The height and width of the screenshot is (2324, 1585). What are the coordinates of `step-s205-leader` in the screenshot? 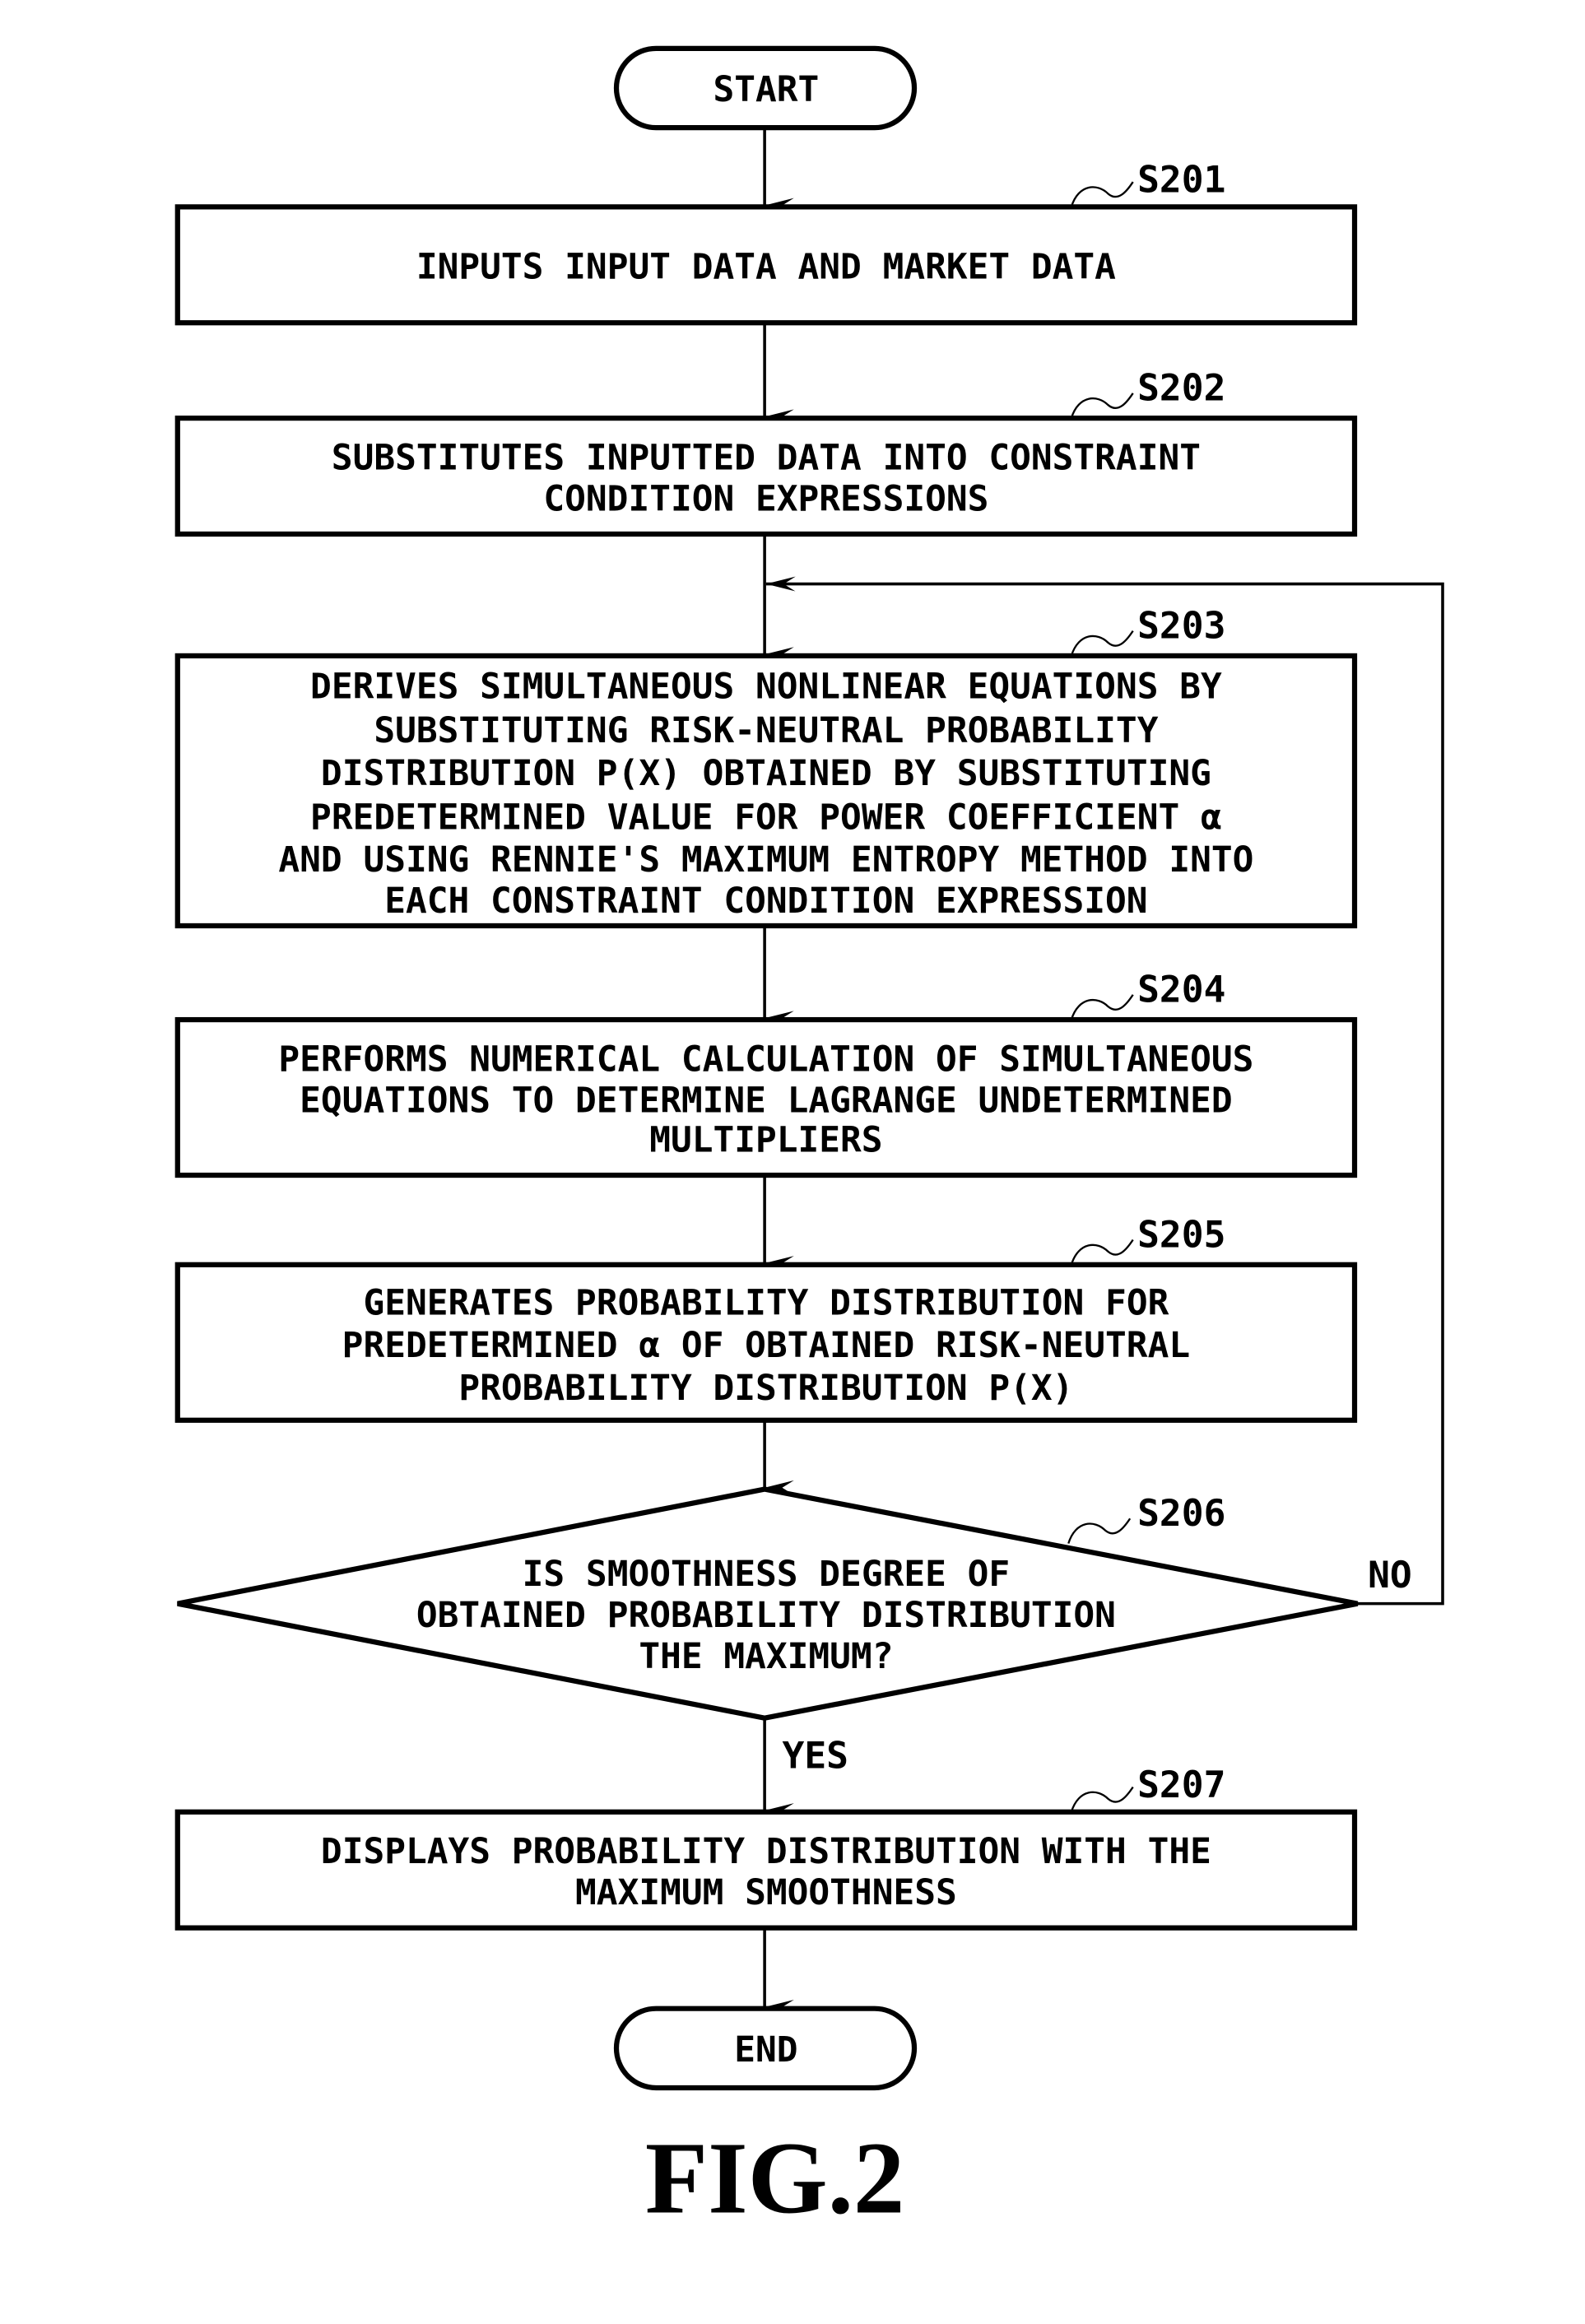 It's located at (1102, 1252).